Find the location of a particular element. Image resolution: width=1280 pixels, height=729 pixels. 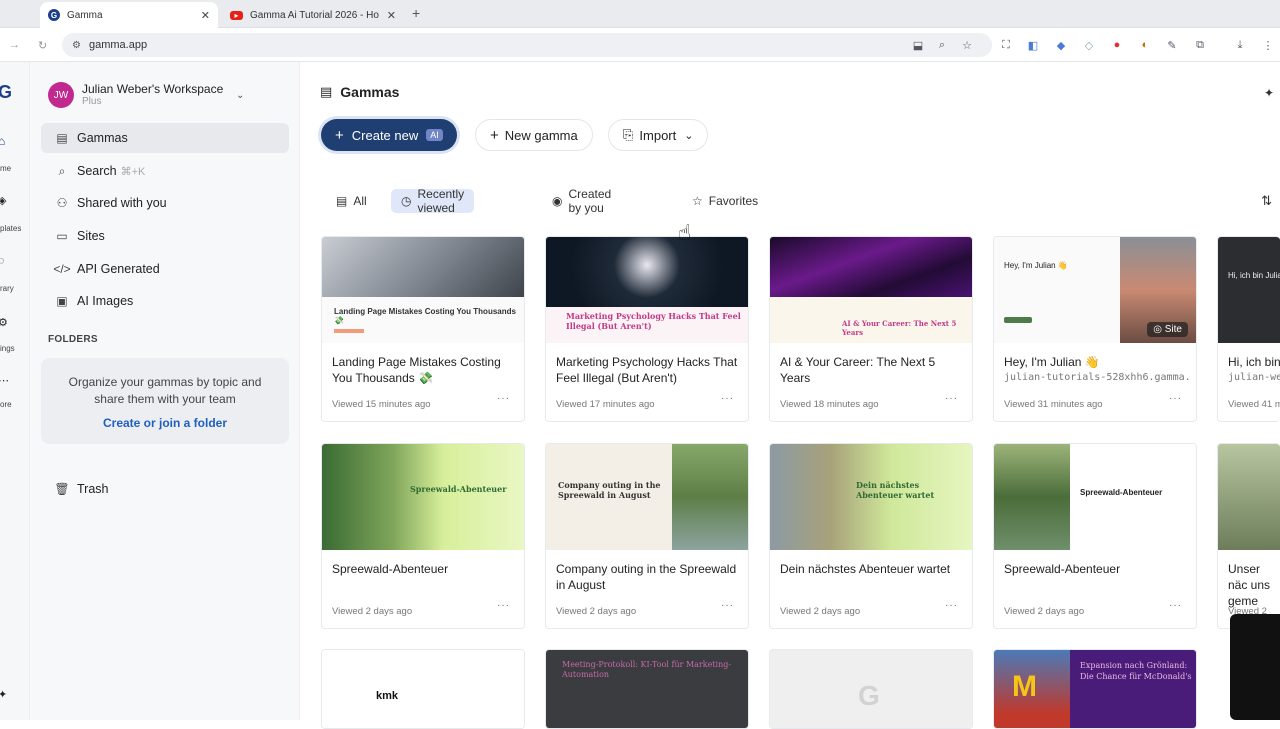

sidebar-item-api: </> API Generated is located at coordinates (165, 269).